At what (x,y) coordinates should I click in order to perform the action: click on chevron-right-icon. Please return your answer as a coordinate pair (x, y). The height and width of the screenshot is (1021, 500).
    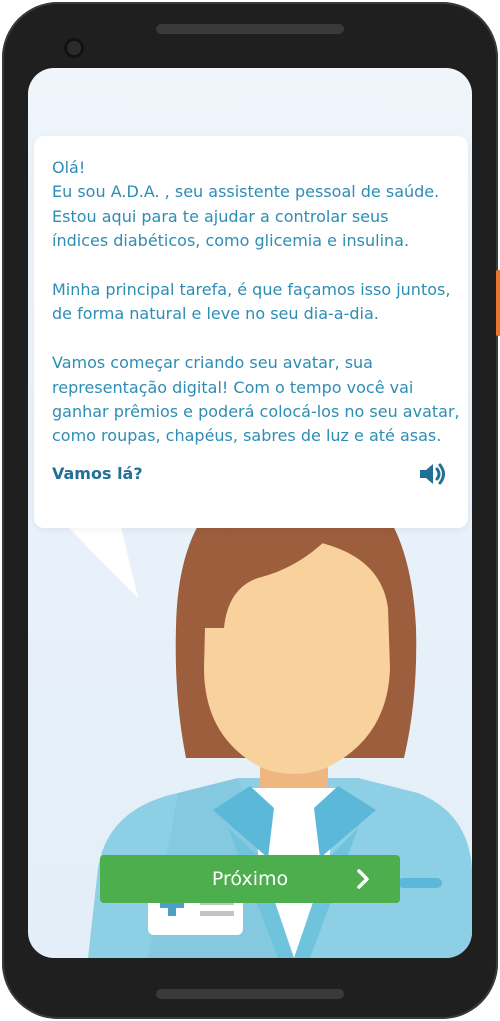
    Looking at the image, I should click on (363, 879).